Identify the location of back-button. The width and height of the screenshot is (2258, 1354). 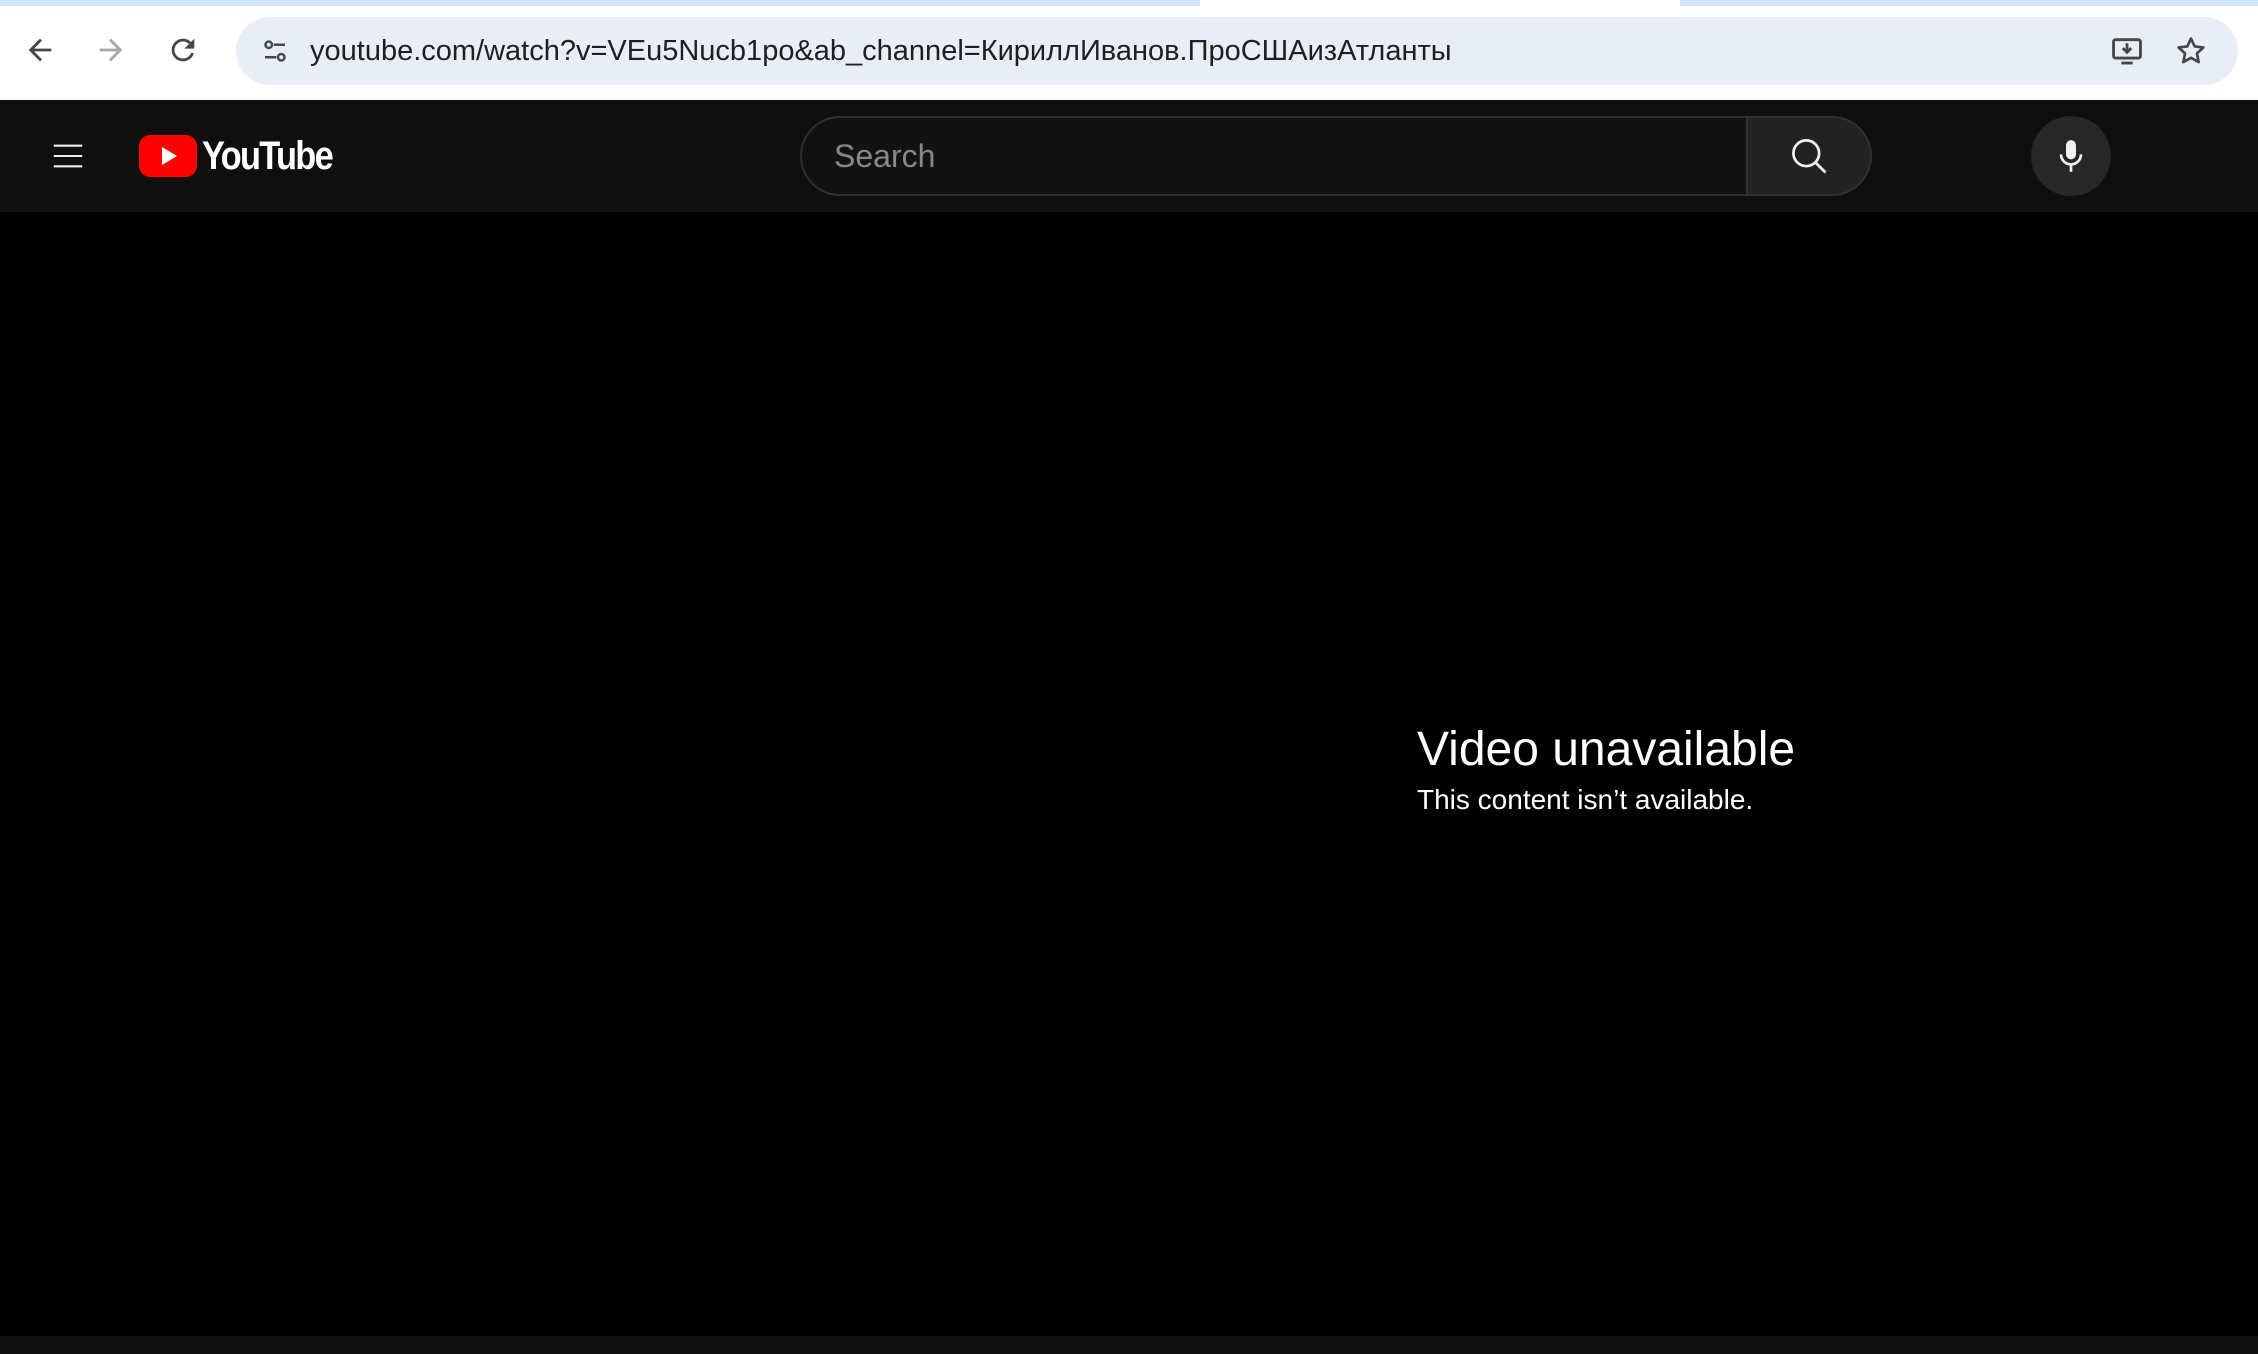
(40, 50).